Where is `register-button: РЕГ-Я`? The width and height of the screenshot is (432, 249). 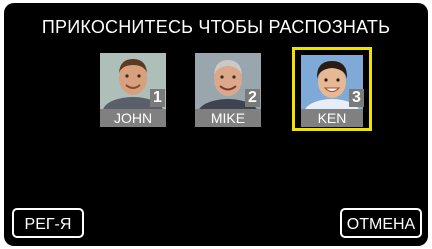 register-button: РЕГ-Я is located at coordinates (48, 223).